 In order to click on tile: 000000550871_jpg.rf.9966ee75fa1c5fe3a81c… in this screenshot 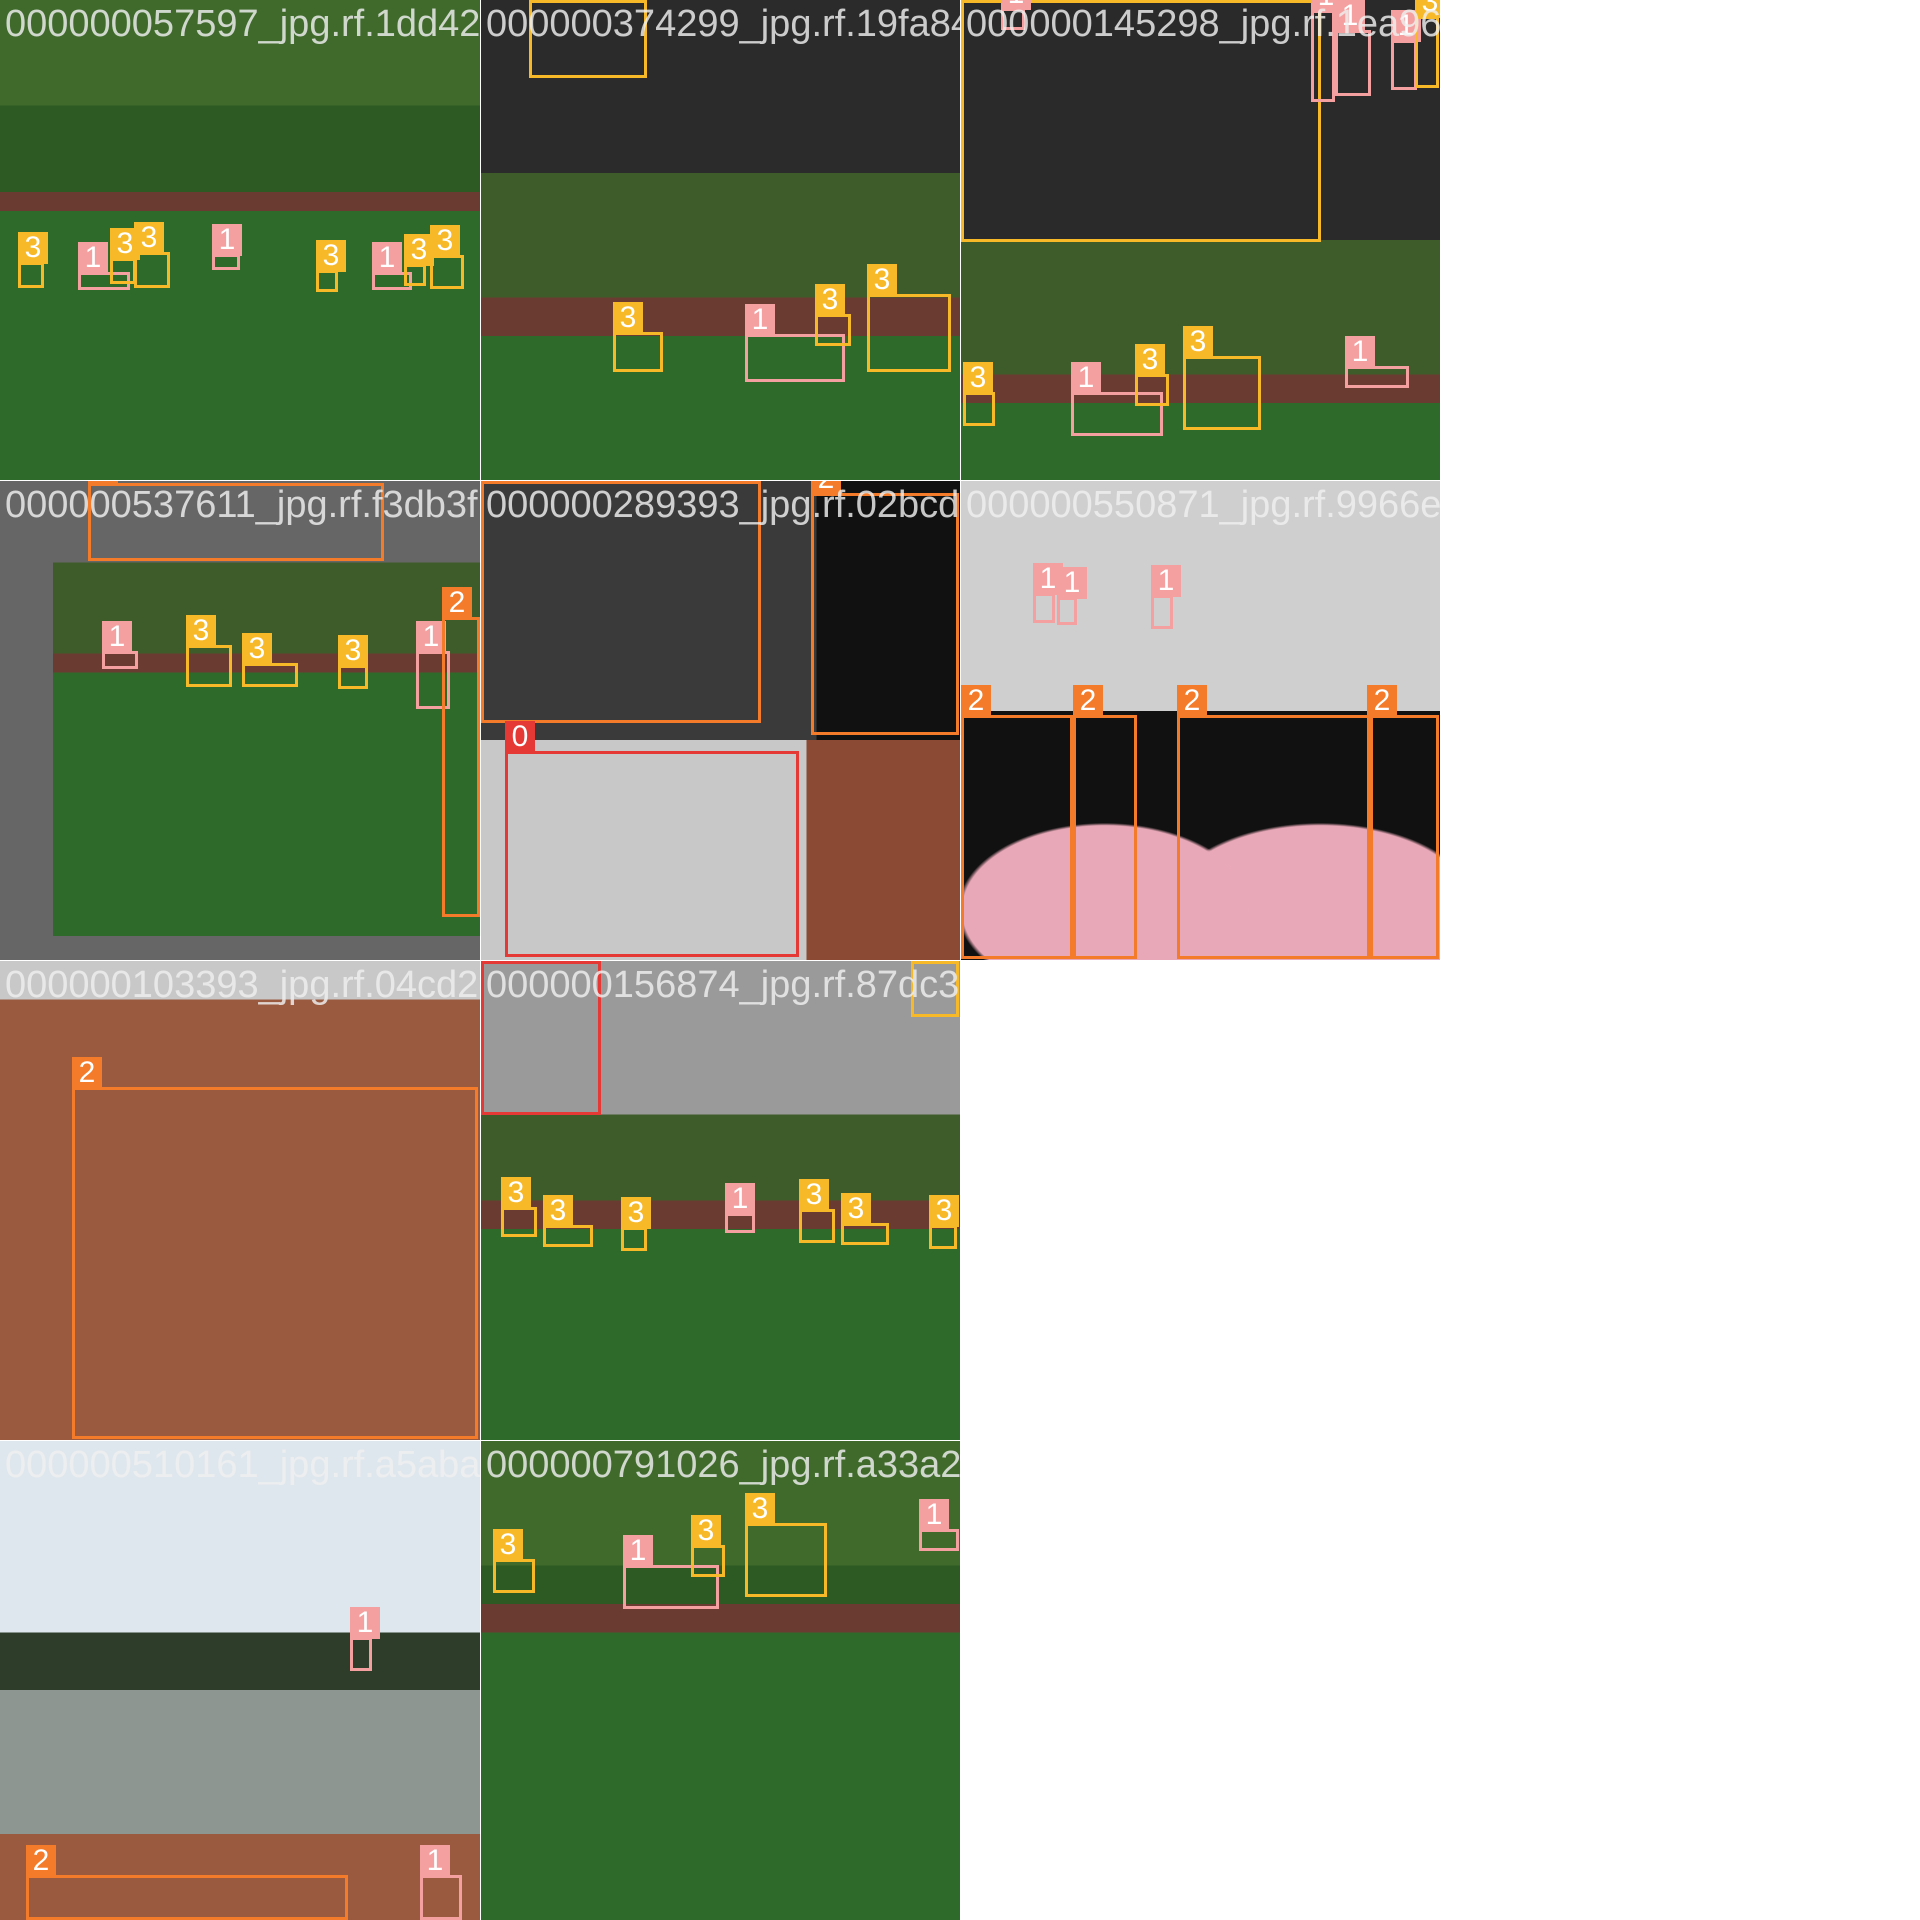, I will do `click(1200, 720)`.